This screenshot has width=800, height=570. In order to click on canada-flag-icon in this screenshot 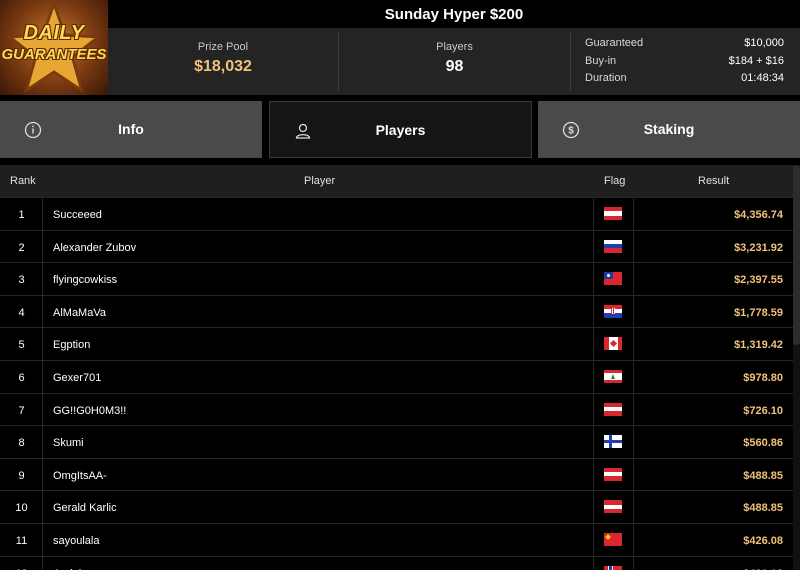, I will do `click(613, 344)`.